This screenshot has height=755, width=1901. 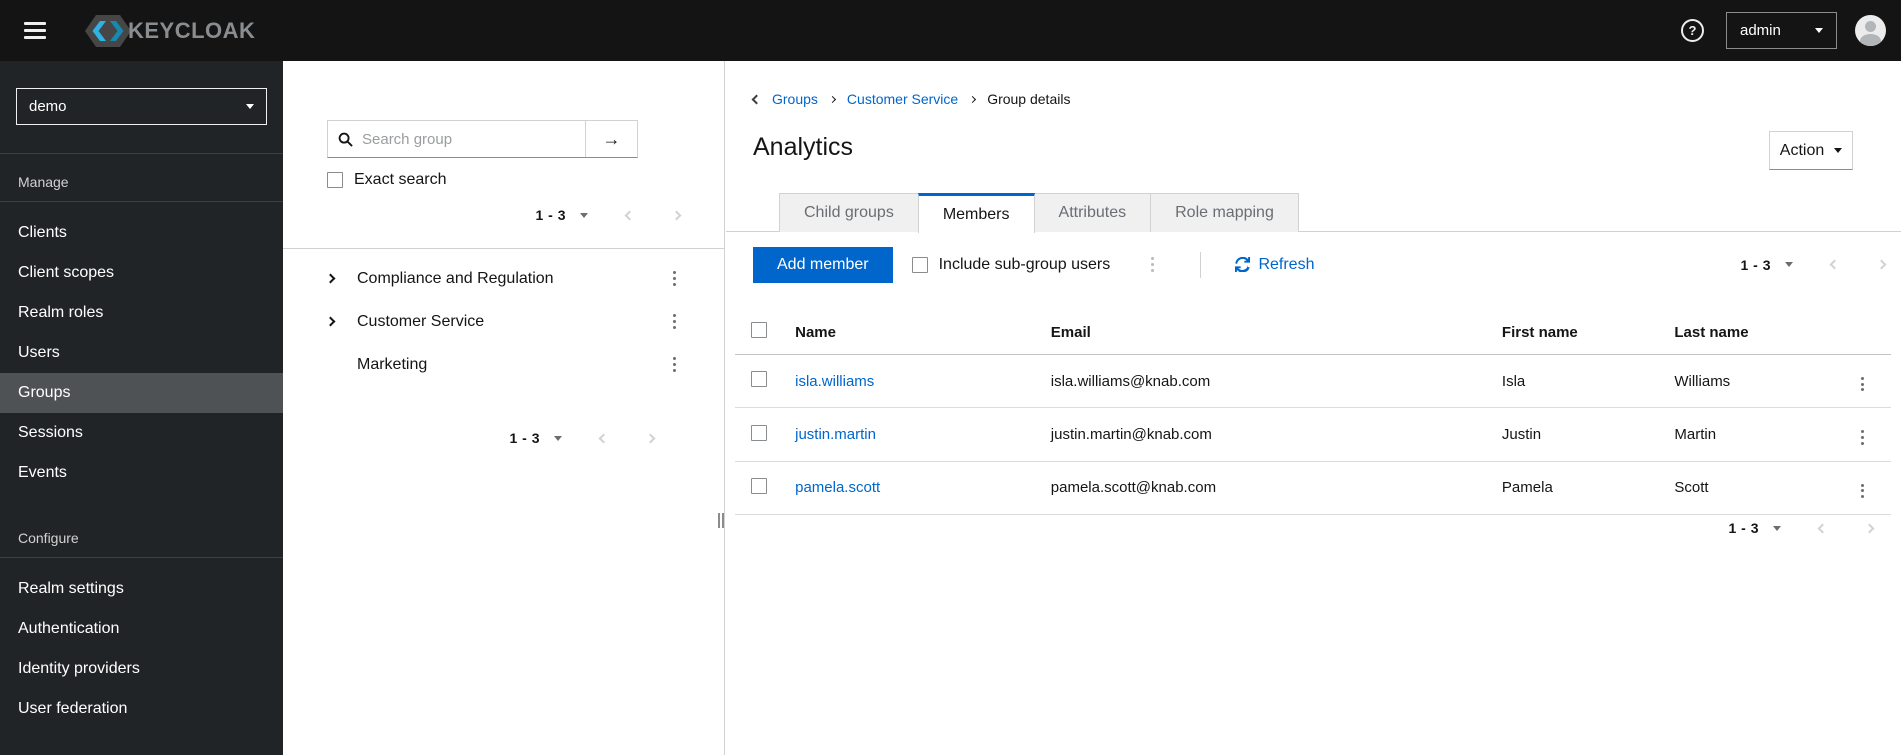 I want to click on add-member-button: Add member, so click(x=823, y=264).